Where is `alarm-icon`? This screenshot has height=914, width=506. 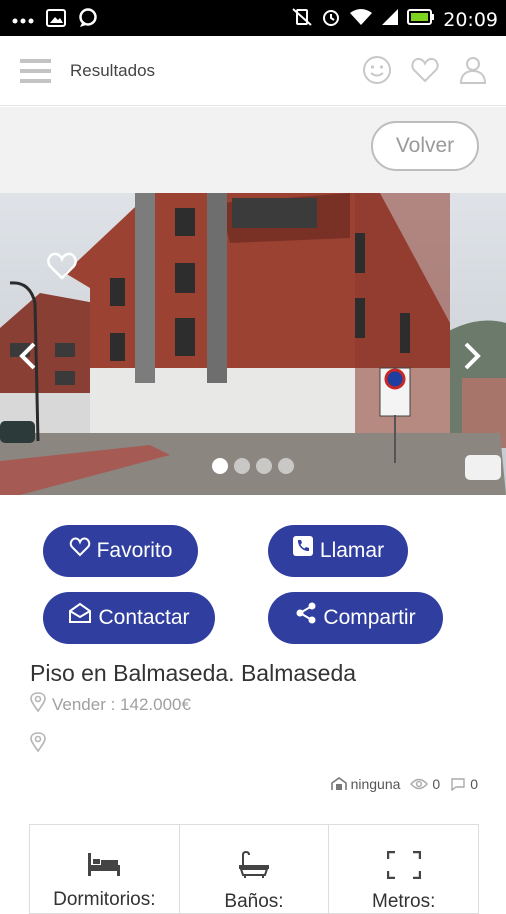
alarm-icon is located at coordinates (331, 19).